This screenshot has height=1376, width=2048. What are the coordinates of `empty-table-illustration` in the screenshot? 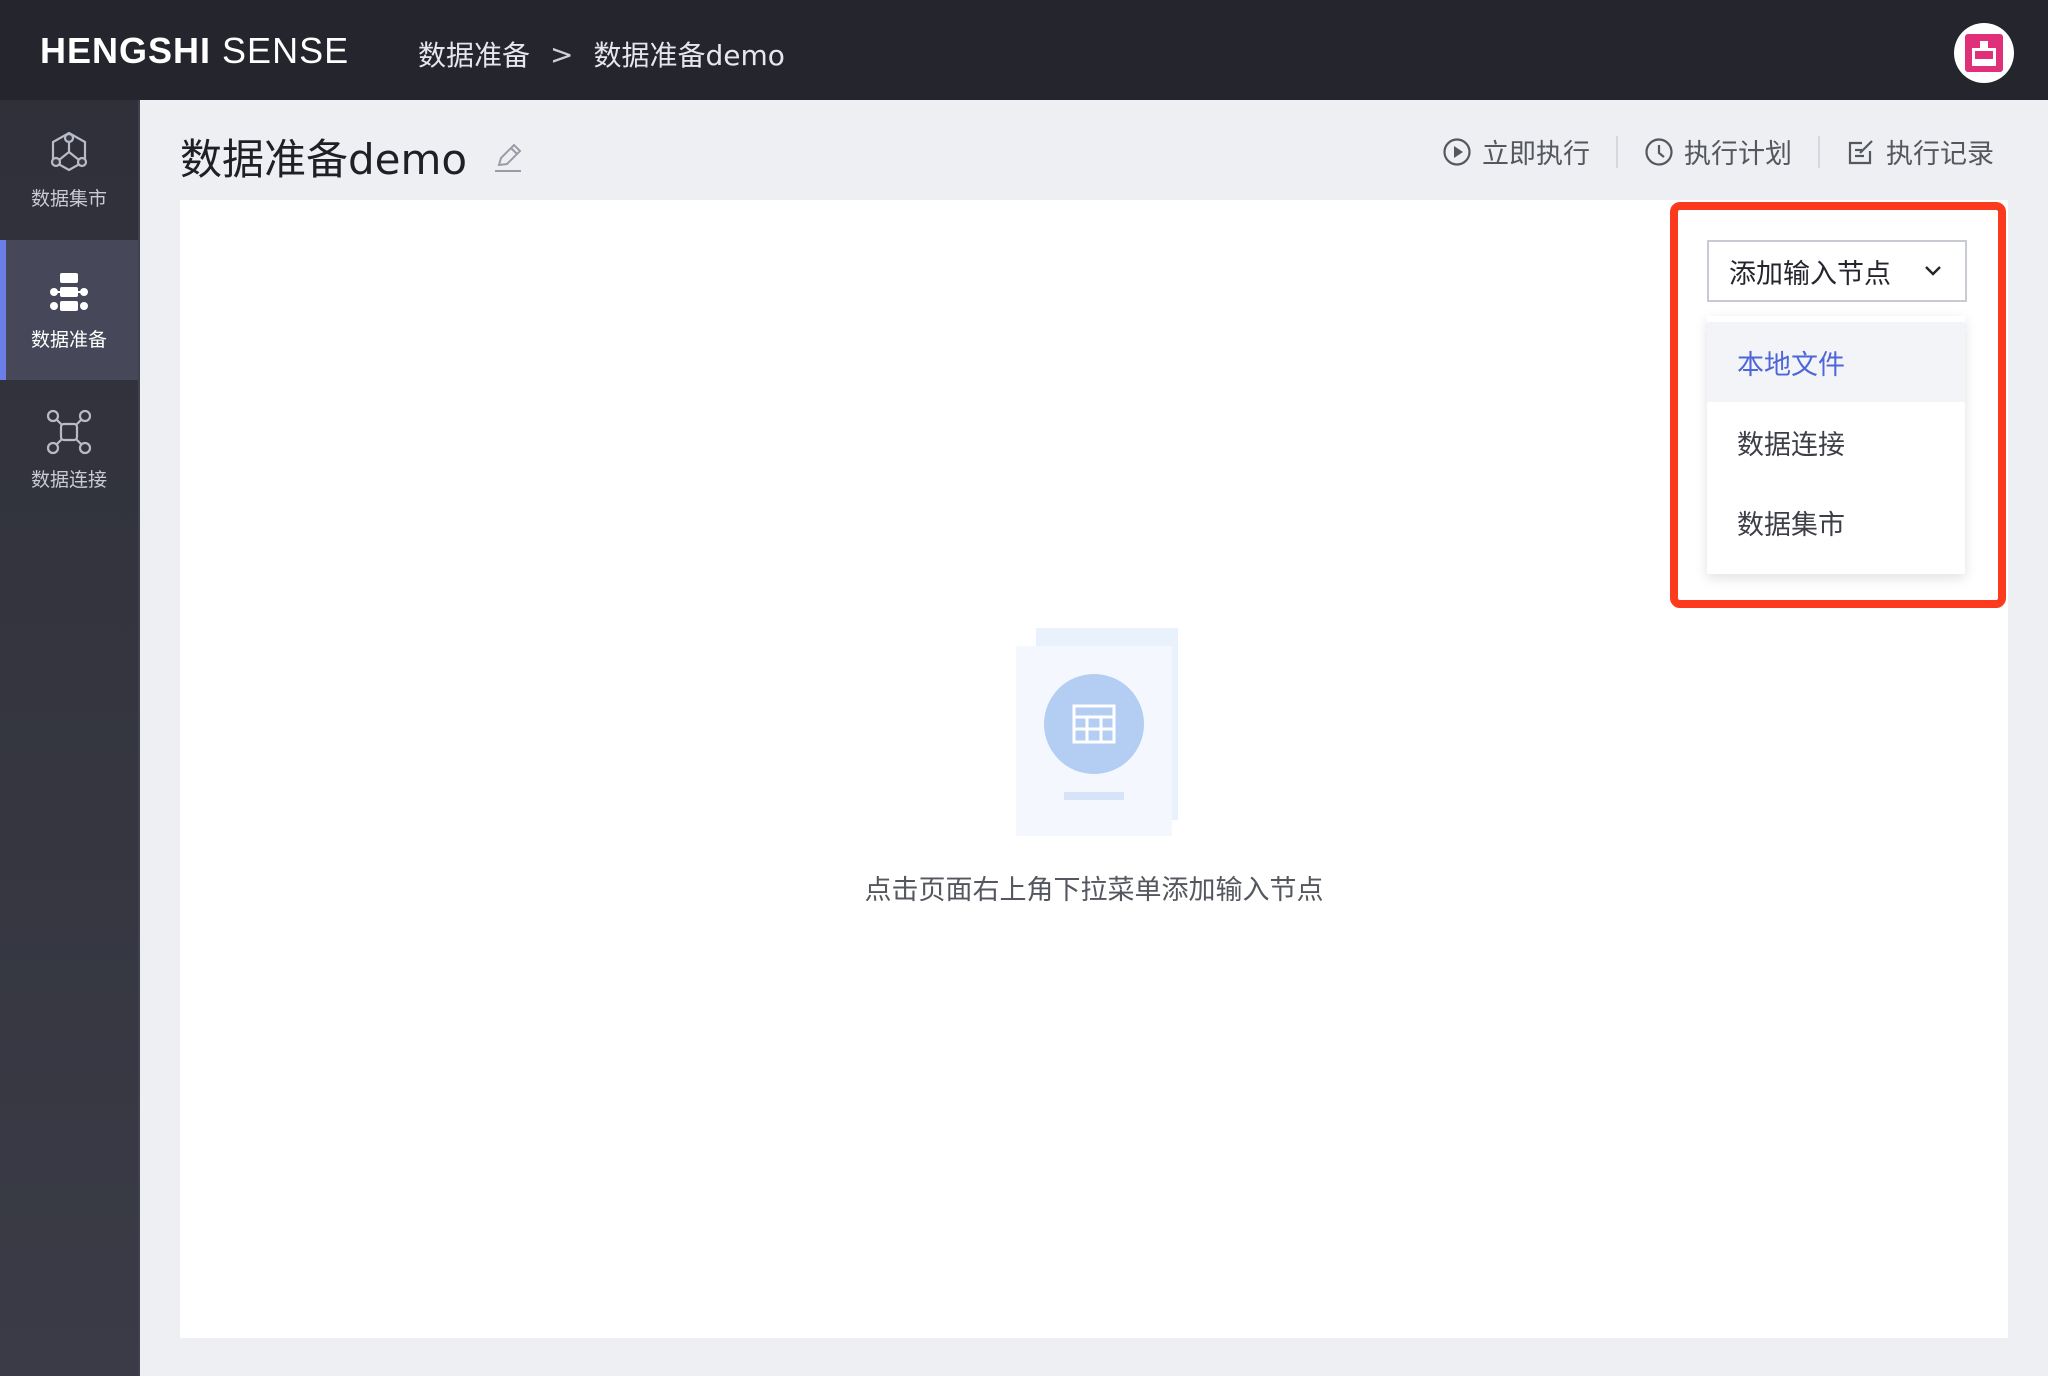 It's located at (1094, 730).